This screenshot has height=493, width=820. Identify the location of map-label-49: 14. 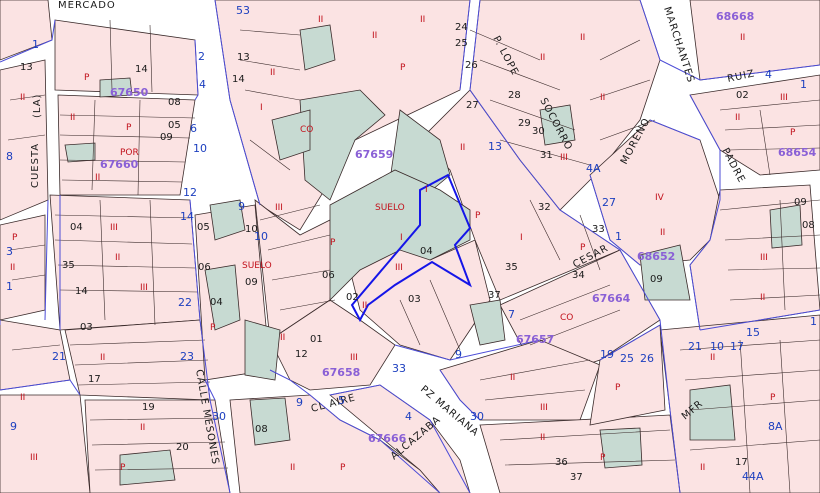
(81, 291).